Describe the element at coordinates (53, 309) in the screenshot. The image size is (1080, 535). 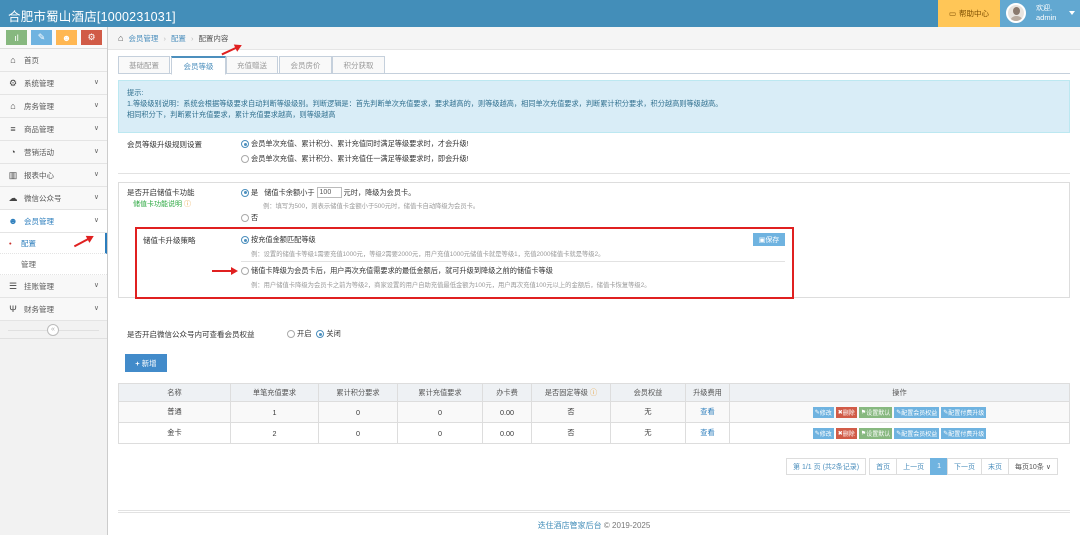
I see `sidebar-item-finance: Ψ 财务管理 ∨` at that location.